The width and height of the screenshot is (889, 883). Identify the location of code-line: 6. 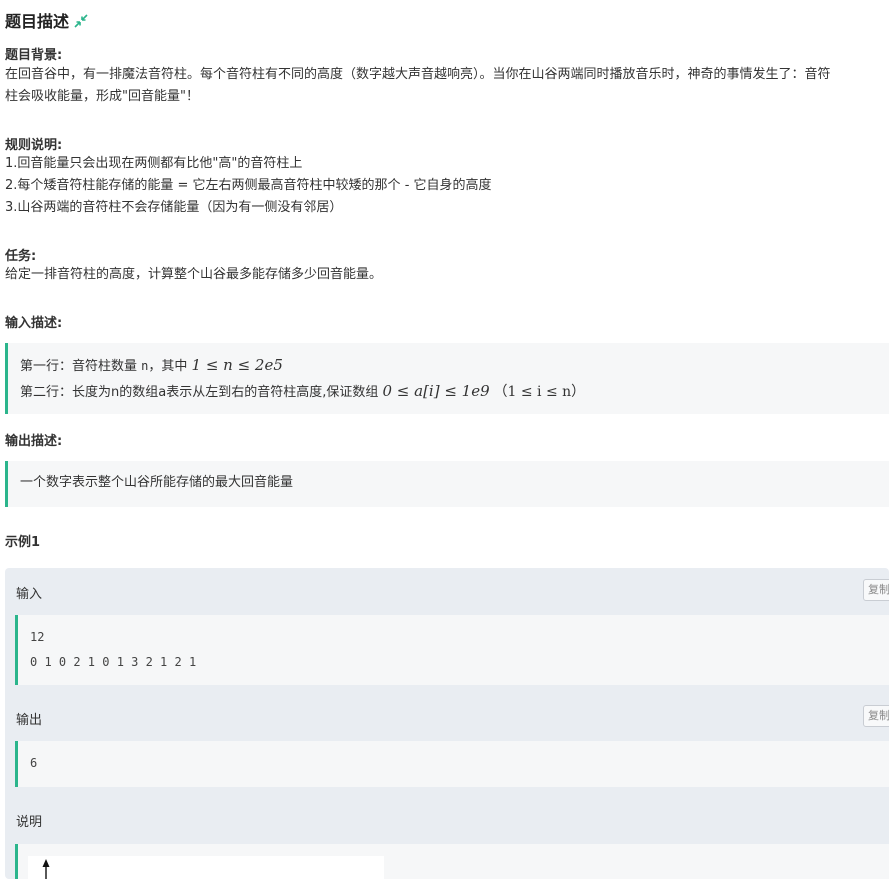
(34, 763).